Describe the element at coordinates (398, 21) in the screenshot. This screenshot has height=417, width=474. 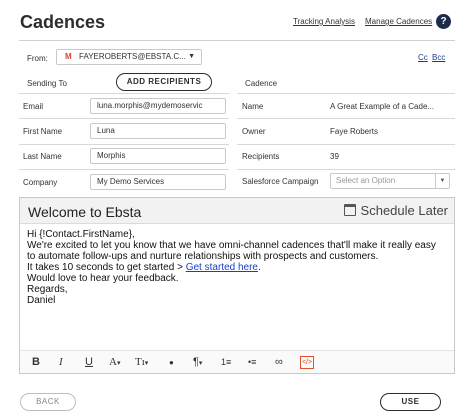
I see `manage-cadences-link: Manage Cadences` at that location.